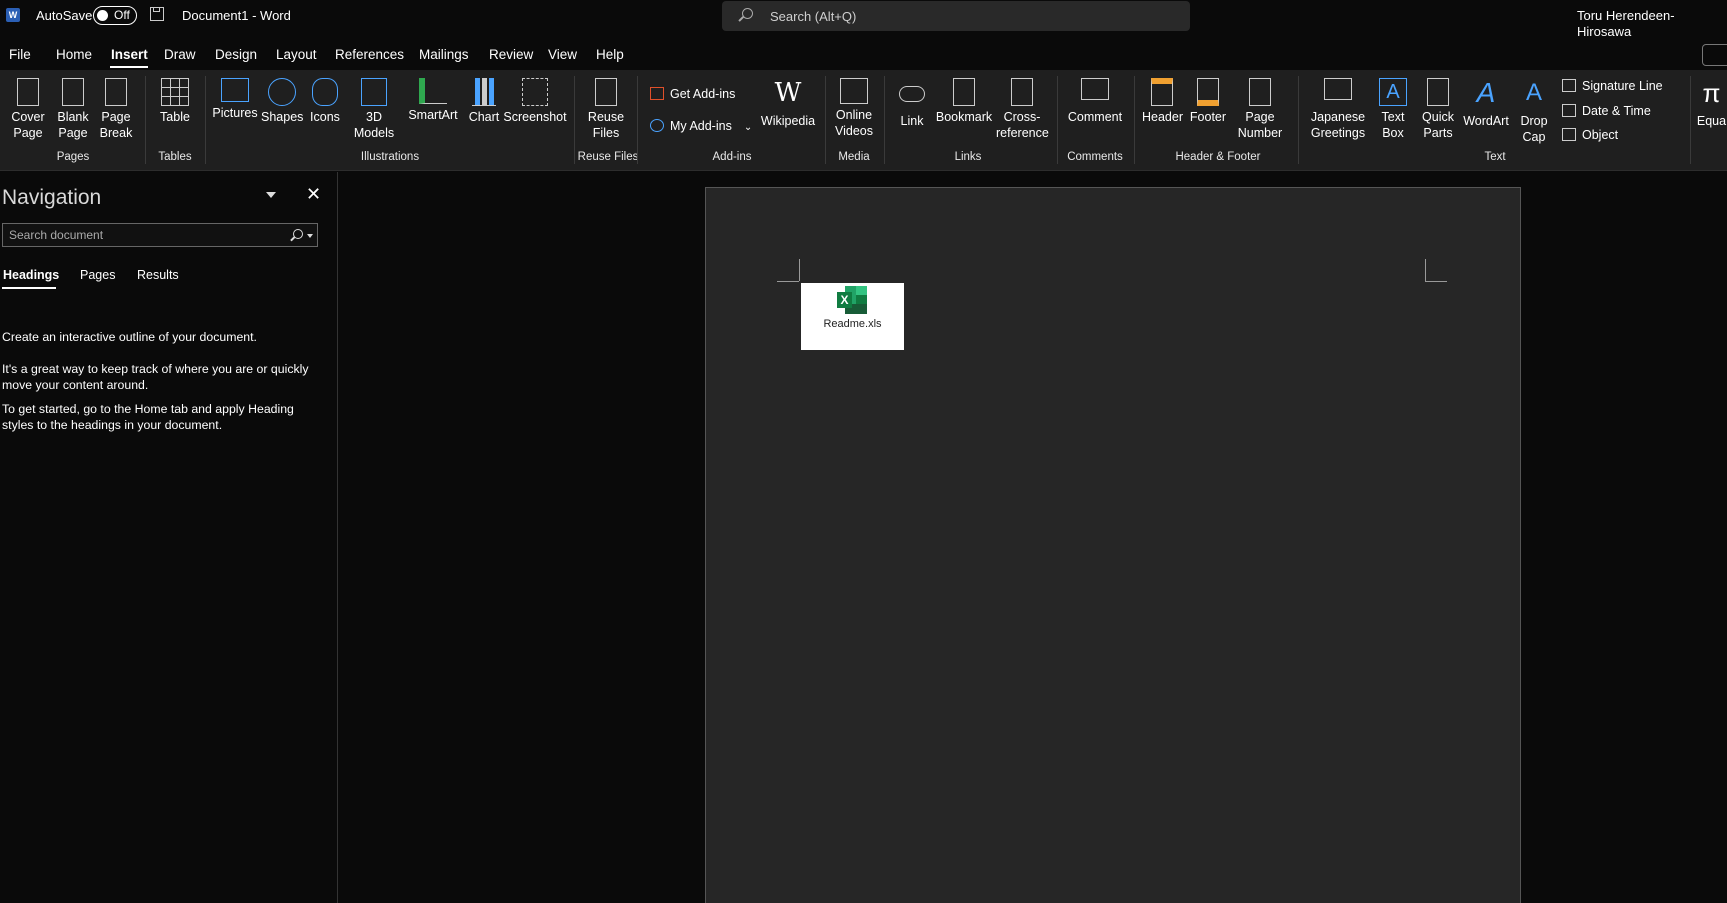  What do you see at coordinates (1095, 101) in the screenshot?
I see `comment-button: Comment` at bounding box center [1095, 101].